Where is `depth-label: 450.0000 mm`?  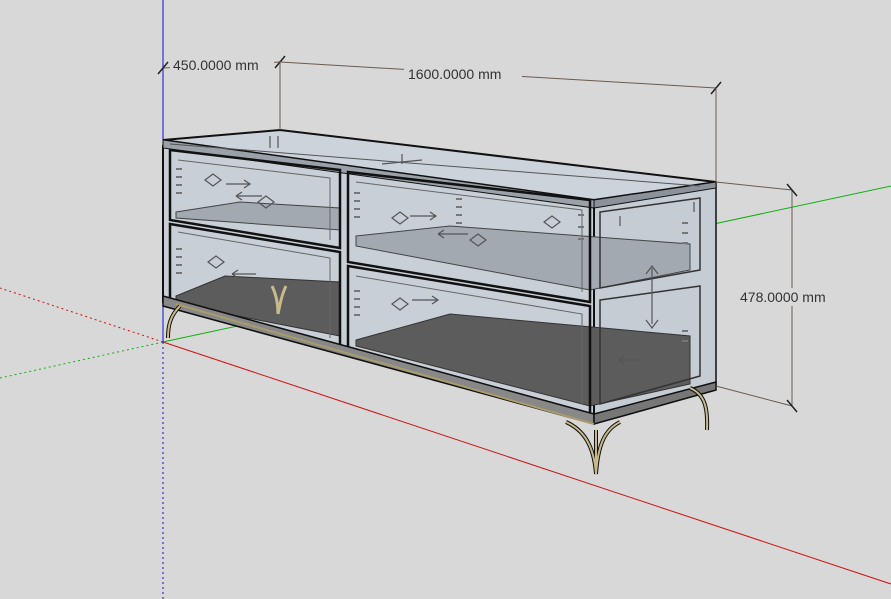
depth-label: 450.0000 mm is located at coordinates (216, 65).